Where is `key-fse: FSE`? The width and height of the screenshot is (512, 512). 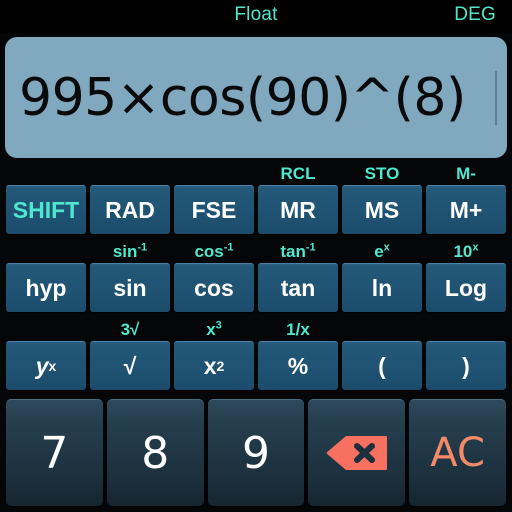 key-fse: FSE is located at coordinates (214, 209).